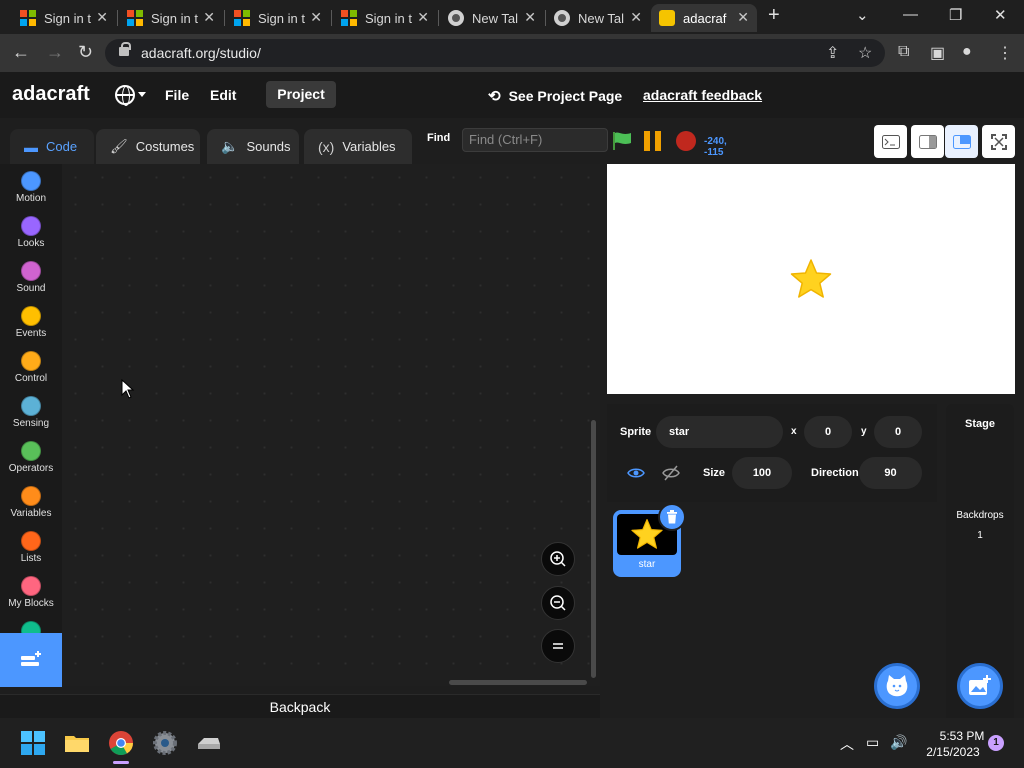 This screenshot has width=1024, height=768. What do you see at coordinates (535, 140) in the screenshot?
I see `find-input: Find (Ctrl+F)` at bounding box center [535, 140].